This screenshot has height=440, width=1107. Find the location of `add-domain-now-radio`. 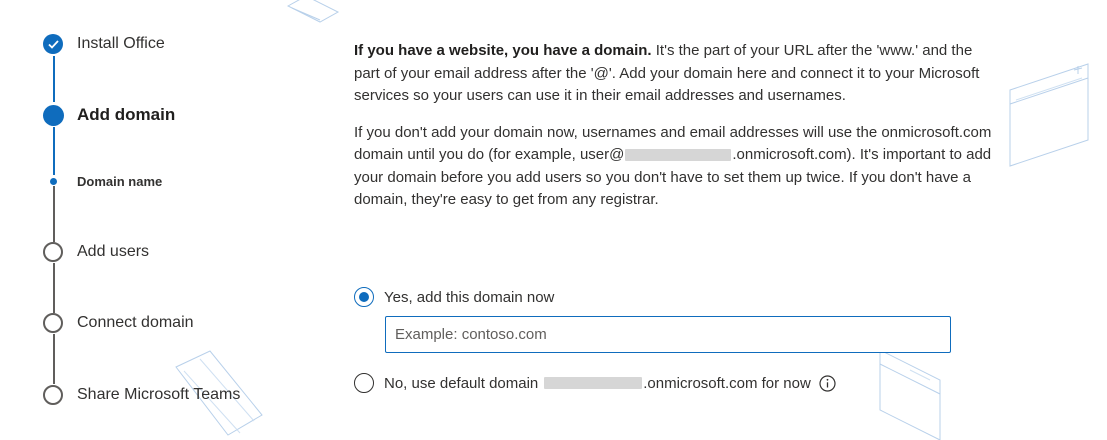

add-domain-now-radio is located at coordinates (364, 297).